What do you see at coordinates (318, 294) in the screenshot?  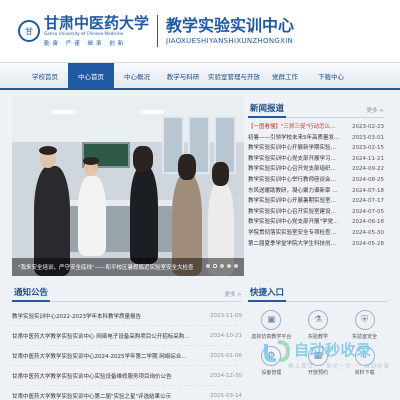 I see `quick-entry-header: 快捷入口` at bounding box center [318, 294].